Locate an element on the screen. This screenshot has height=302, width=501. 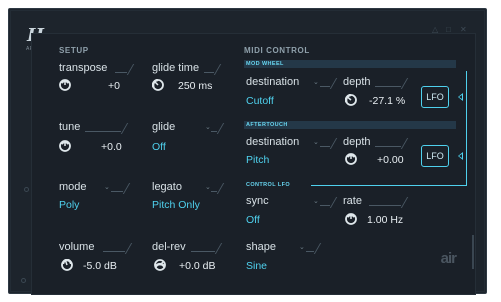
volume-label: volume is located at coordinates (77, 247).